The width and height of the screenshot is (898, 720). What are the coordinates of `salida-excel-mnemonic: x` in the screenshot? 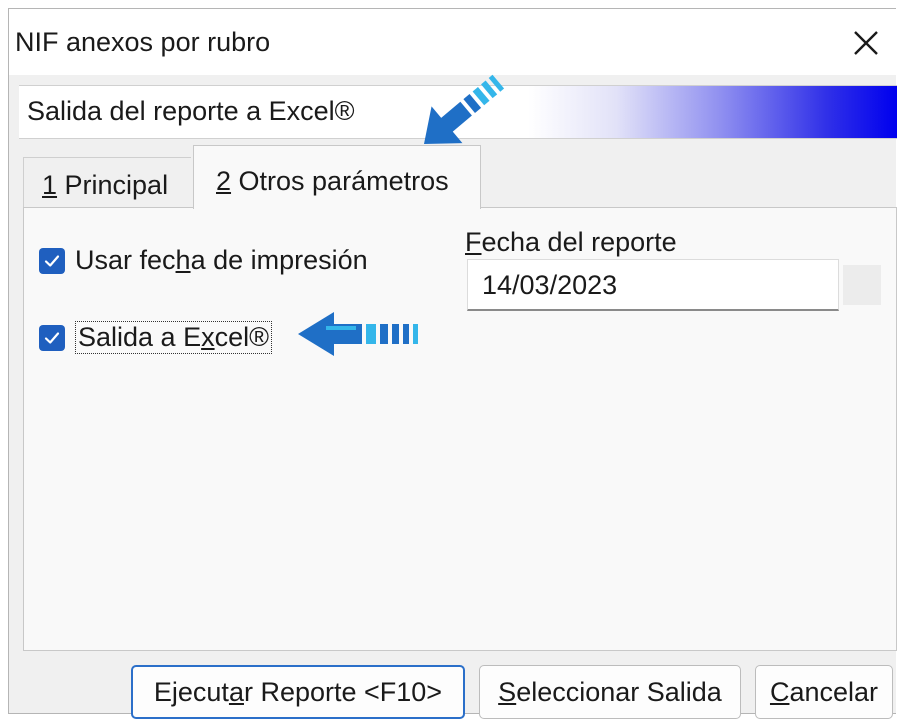 It's located at (208, 337).